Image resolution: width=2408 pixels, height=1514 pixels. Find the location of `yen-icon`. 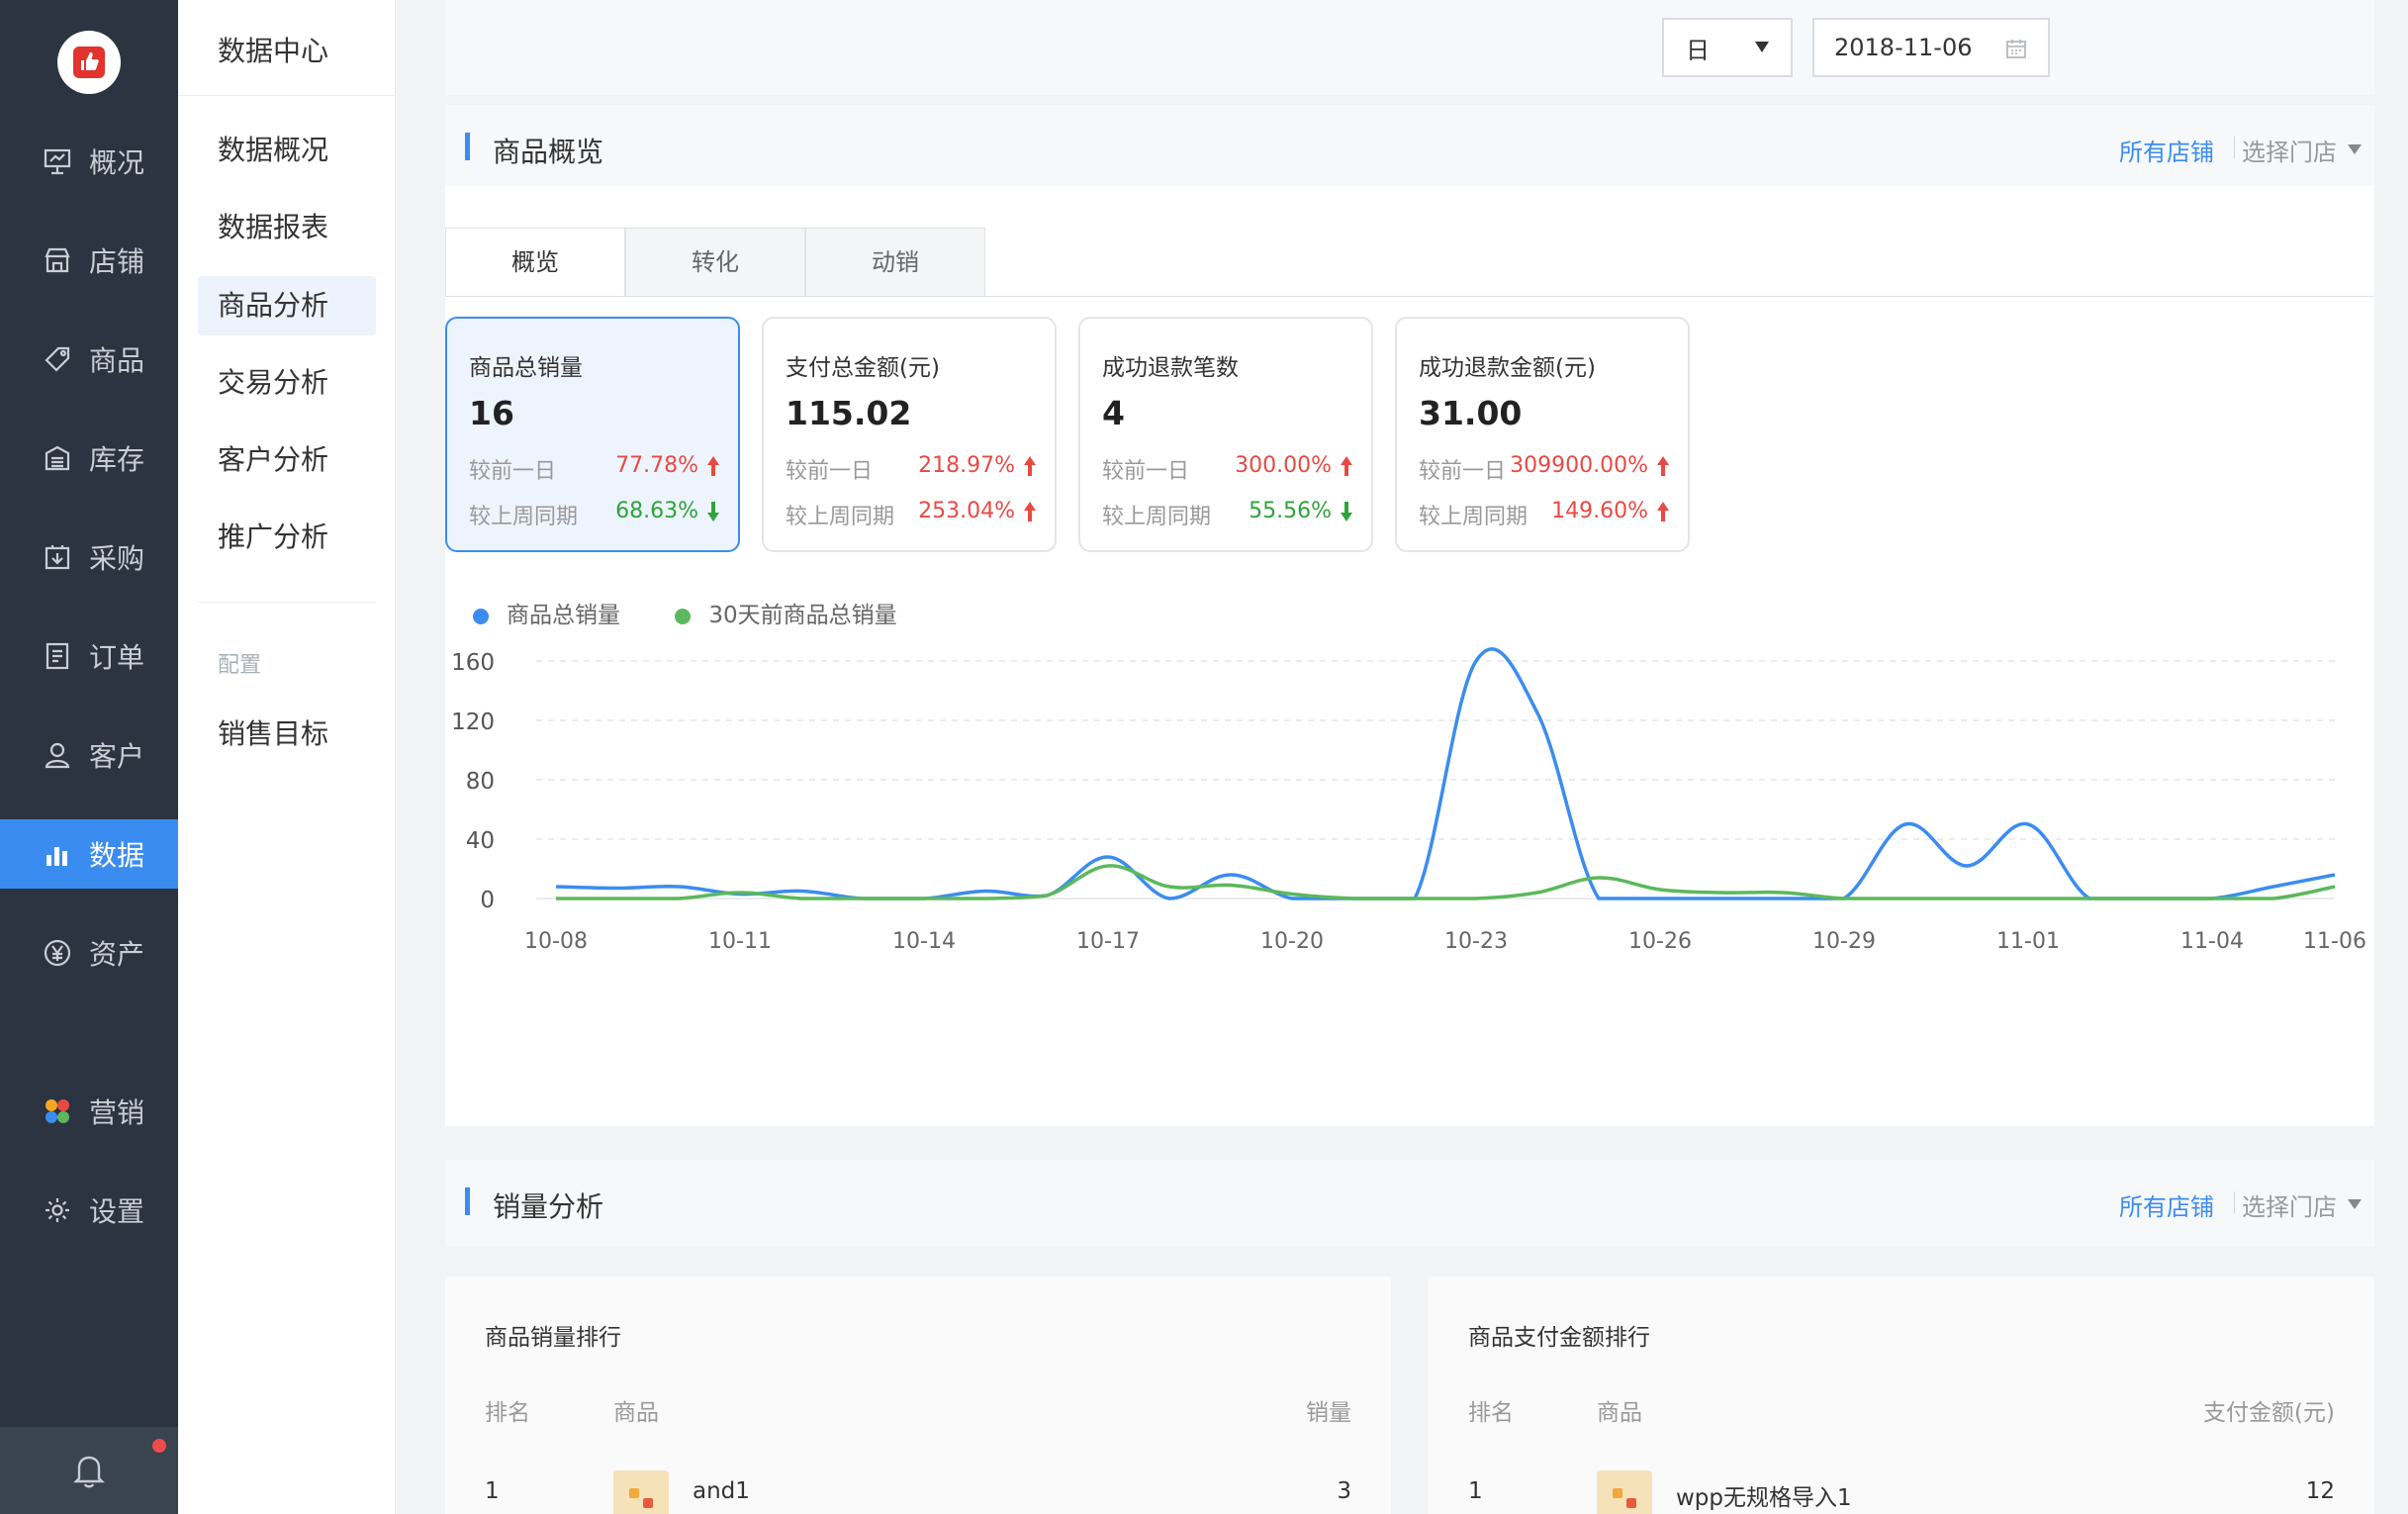

yen-icon is located at coordinates (57, 953).